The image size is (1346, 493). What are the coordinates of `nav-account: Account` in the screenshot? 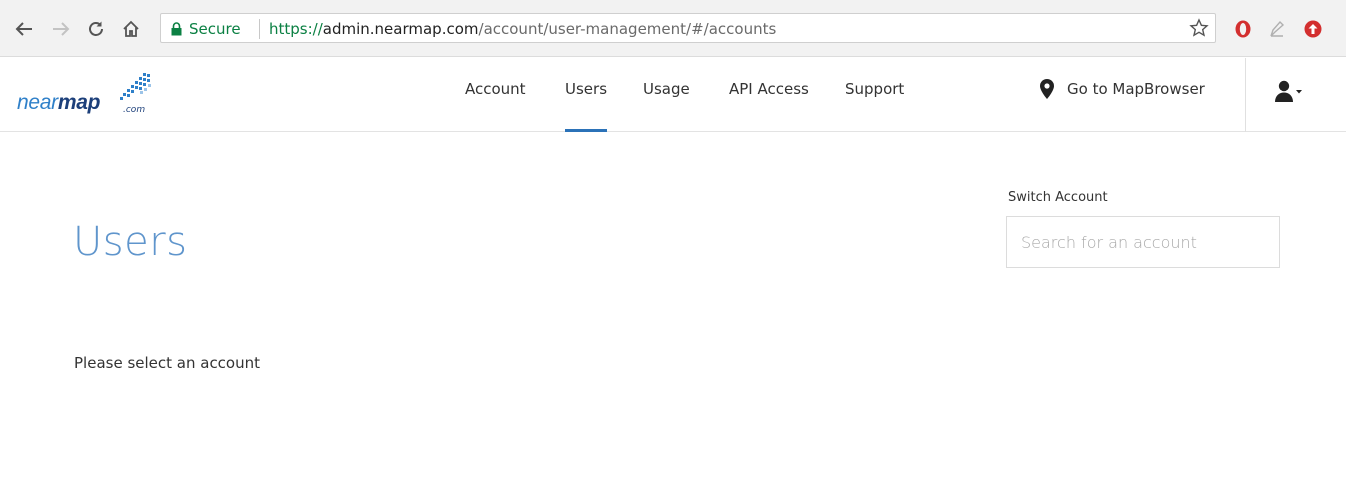 It's located at (495, 95).